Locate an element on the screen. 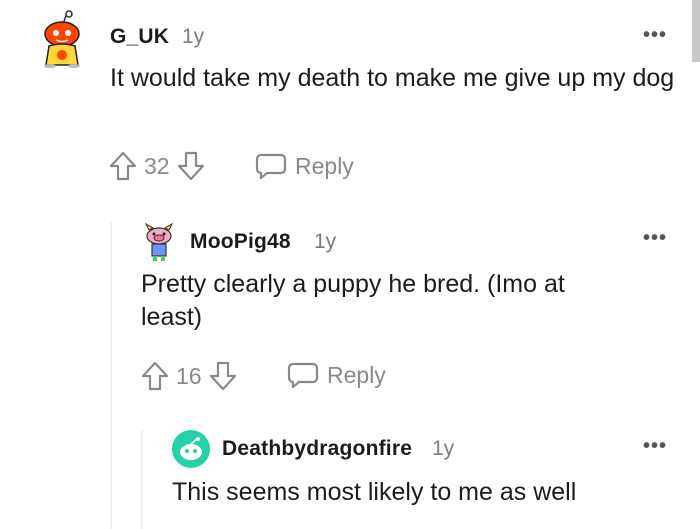 The height and width of the screenshot is (529, 700). scrollbar is located at coordinates (696, 31).